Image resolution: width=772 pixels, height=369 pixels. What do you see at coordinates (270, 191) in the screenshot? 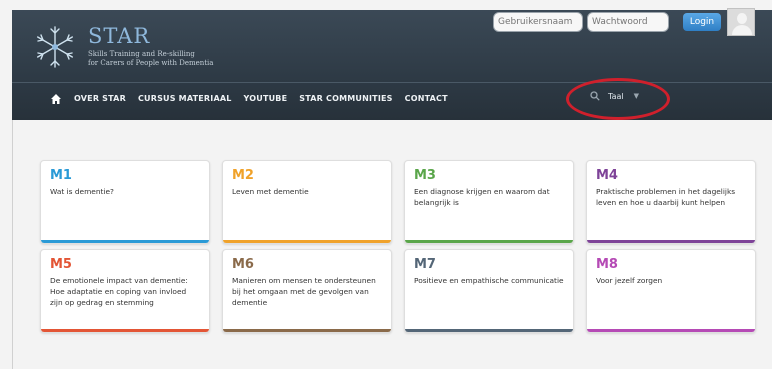
I see `module-title: Leven met dementie` at bounding box center [270, 191].